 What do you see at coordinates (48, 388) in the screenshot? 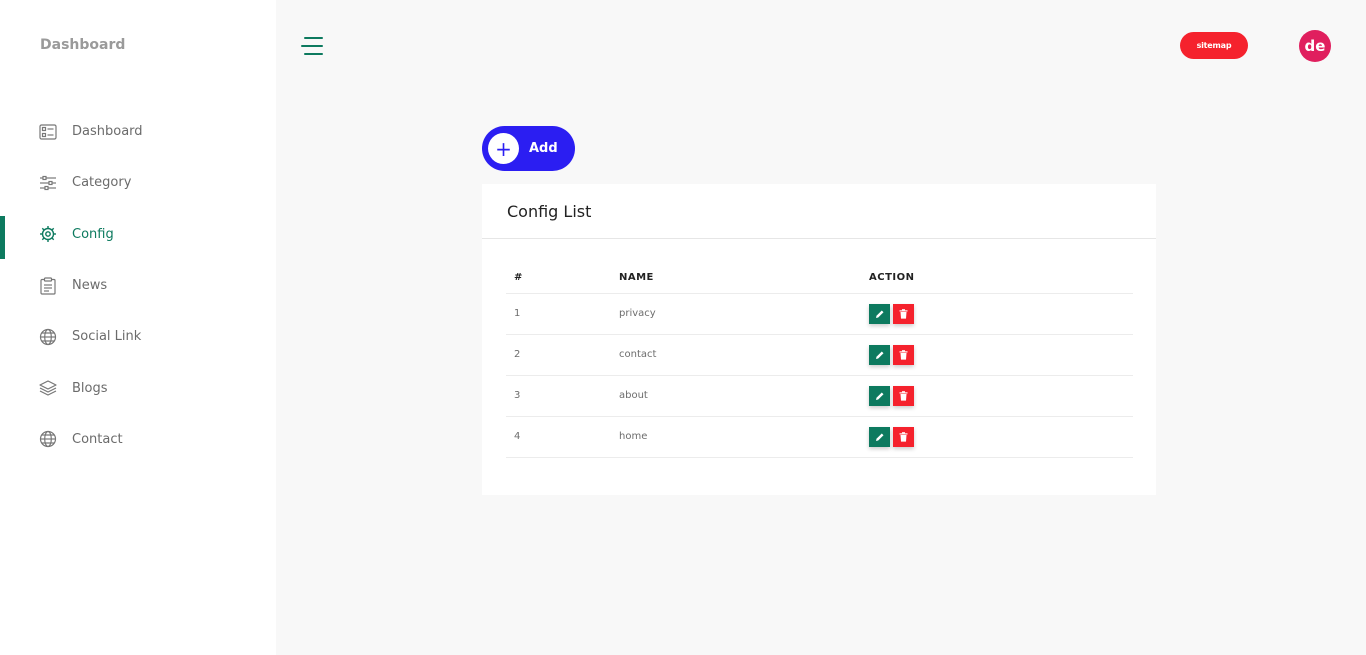
I see `layers-icon` at bounding box center [48, 388].